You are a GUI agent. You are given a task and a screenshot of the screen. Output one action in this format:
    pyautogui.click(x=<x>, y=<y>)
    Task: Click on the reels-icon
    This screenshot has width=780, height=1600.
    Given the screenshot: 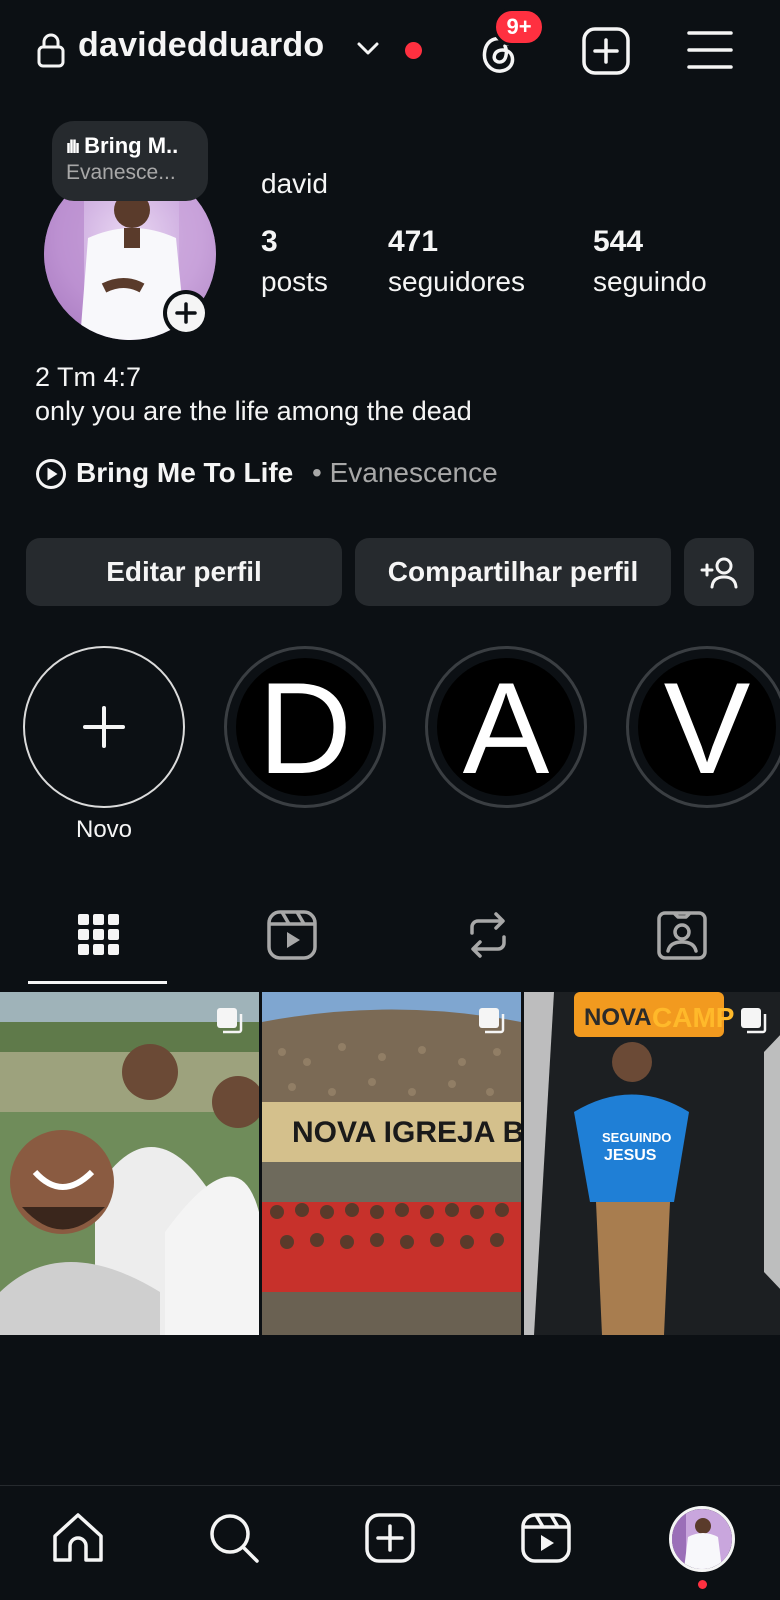 What is the action you would take?
    pyautogui.click(x=292, y=935)
    